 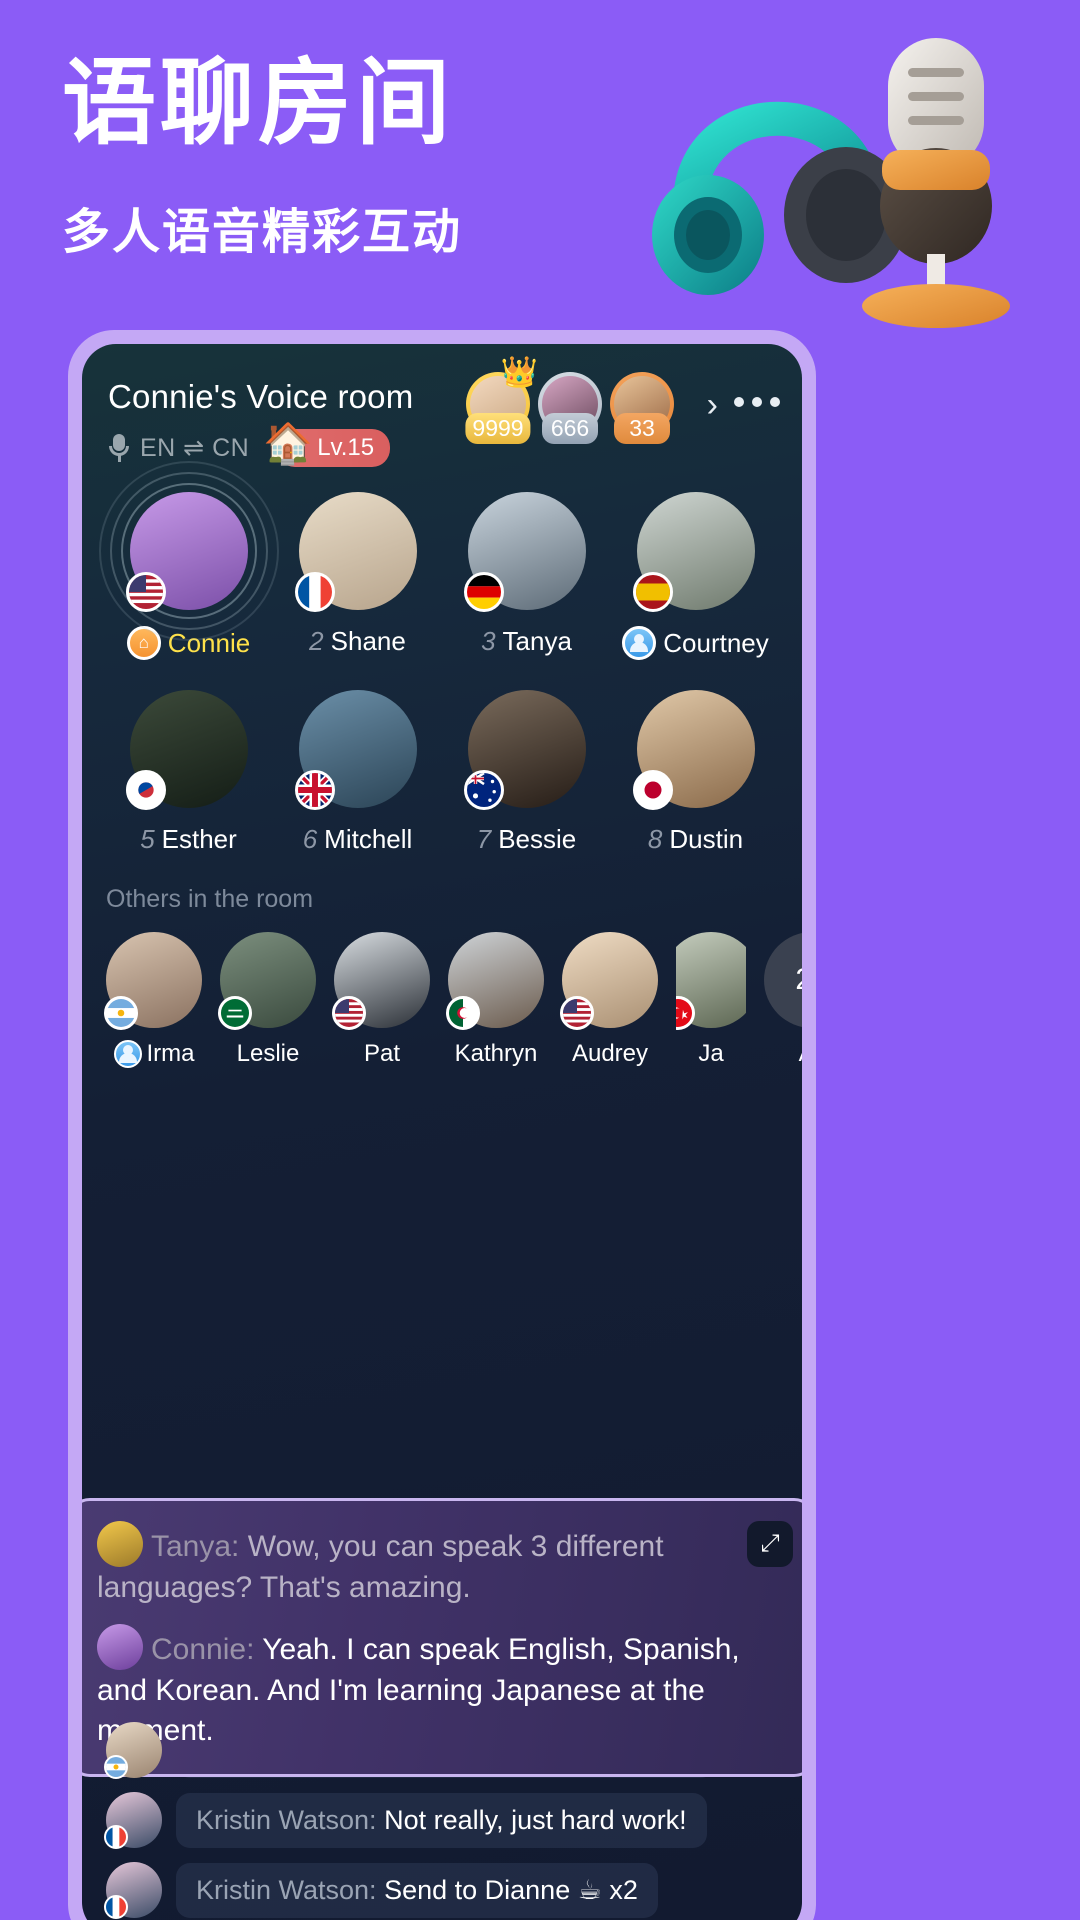 I want to click on house-icon: 🏠, so click(x=288, y=444).